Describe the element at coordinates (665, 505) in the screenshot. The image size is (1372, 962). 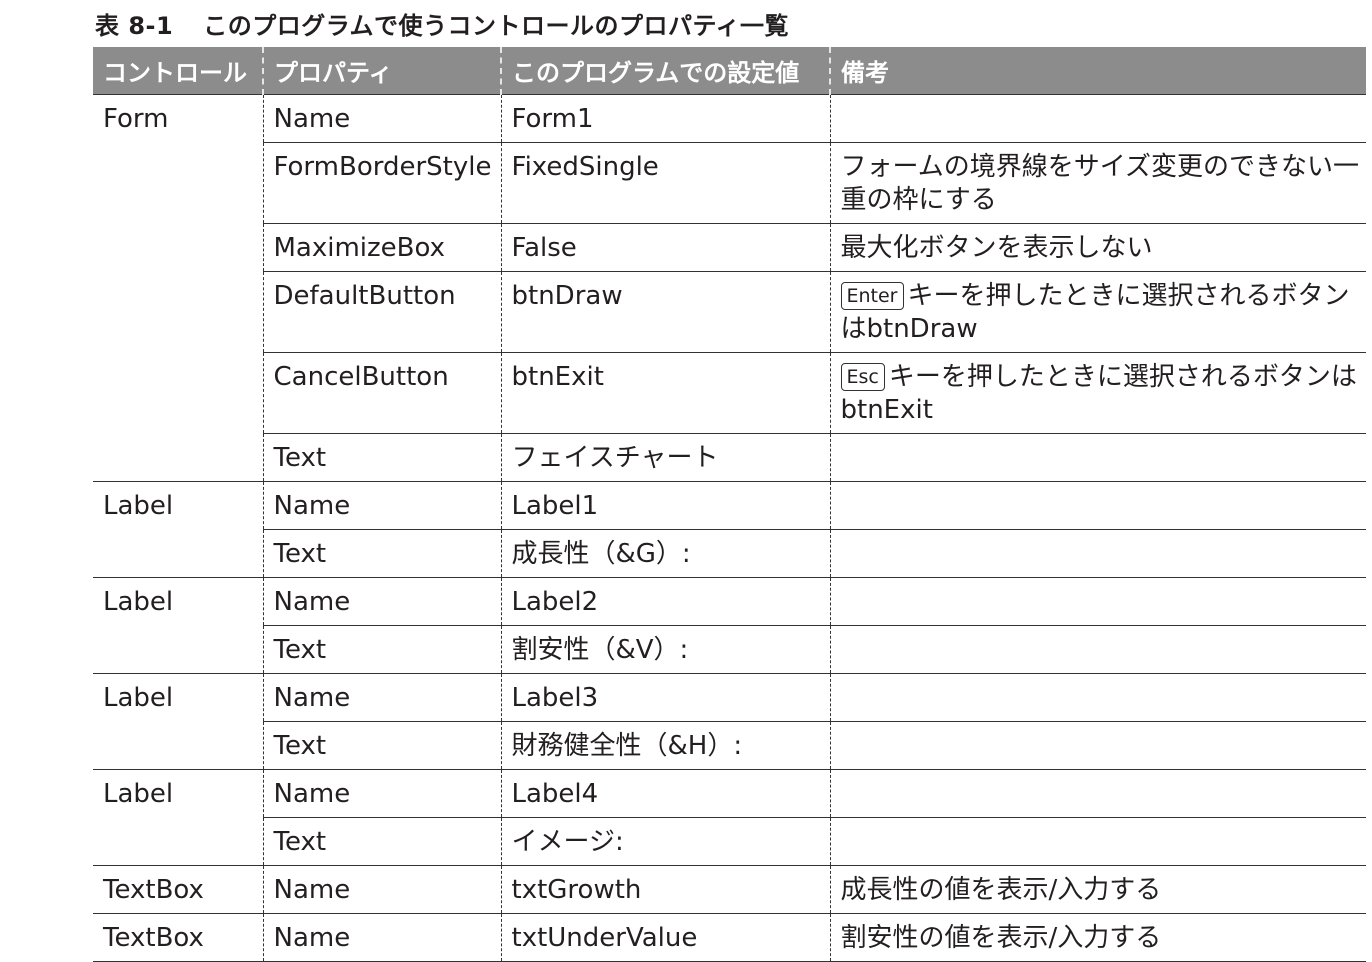
I see `value-cell: Label1` at that location.